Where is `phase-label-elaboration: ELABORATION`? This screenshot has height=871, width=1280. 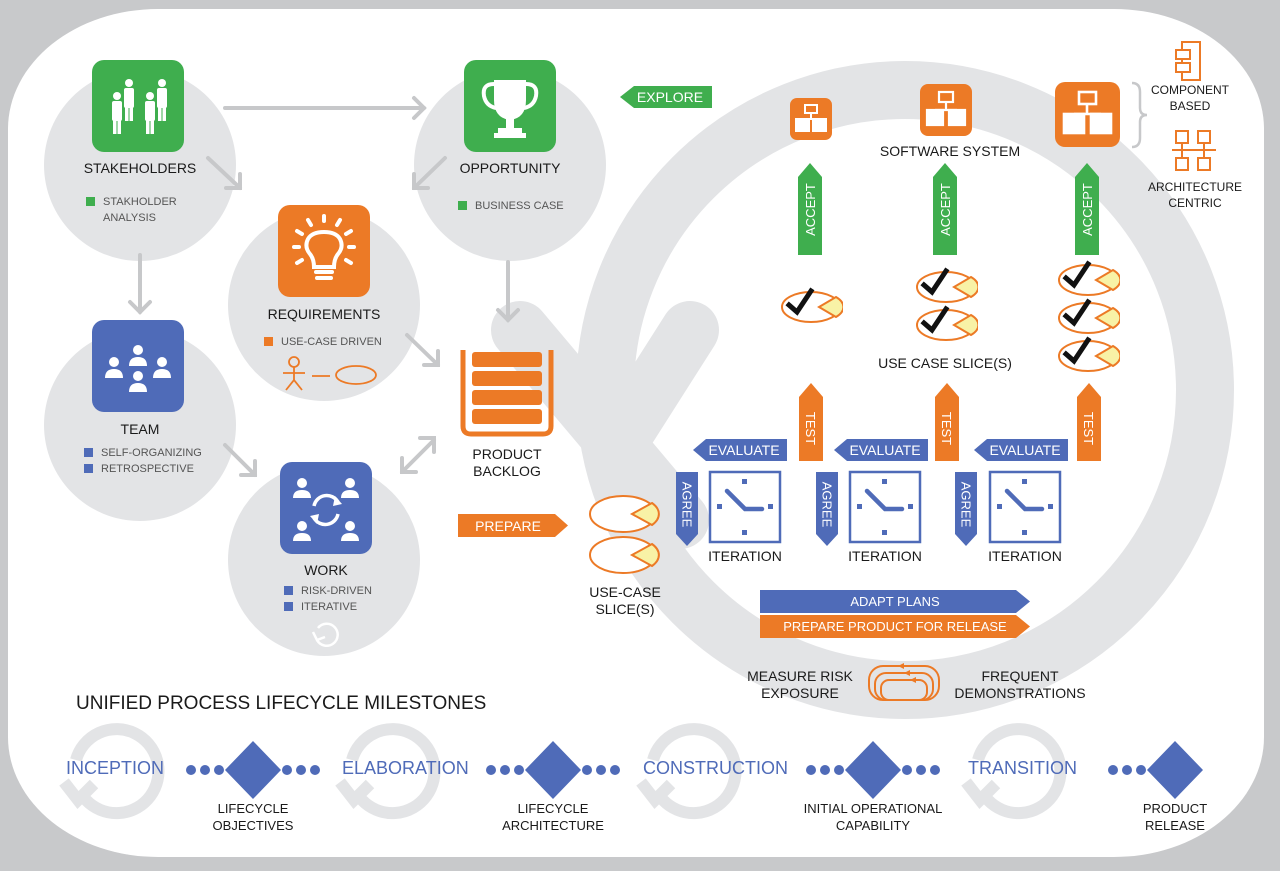 phase-label-elaboration: ELABORATION is located at coordinates (405, 768).